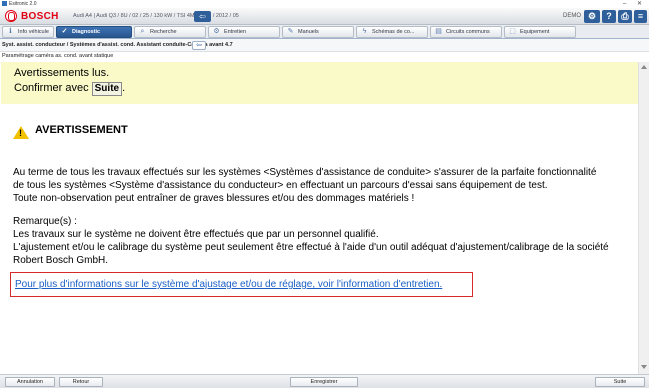 The width and height of the screenshot is (649, 388). I want to click on tab-label: Info véhicule, so click(33, 32).